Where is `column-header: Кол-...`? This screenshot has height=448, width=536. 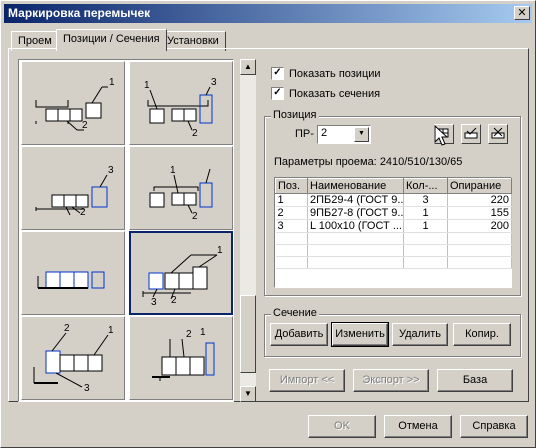 column-header: Кол-... is located at coordinates (425, 186).